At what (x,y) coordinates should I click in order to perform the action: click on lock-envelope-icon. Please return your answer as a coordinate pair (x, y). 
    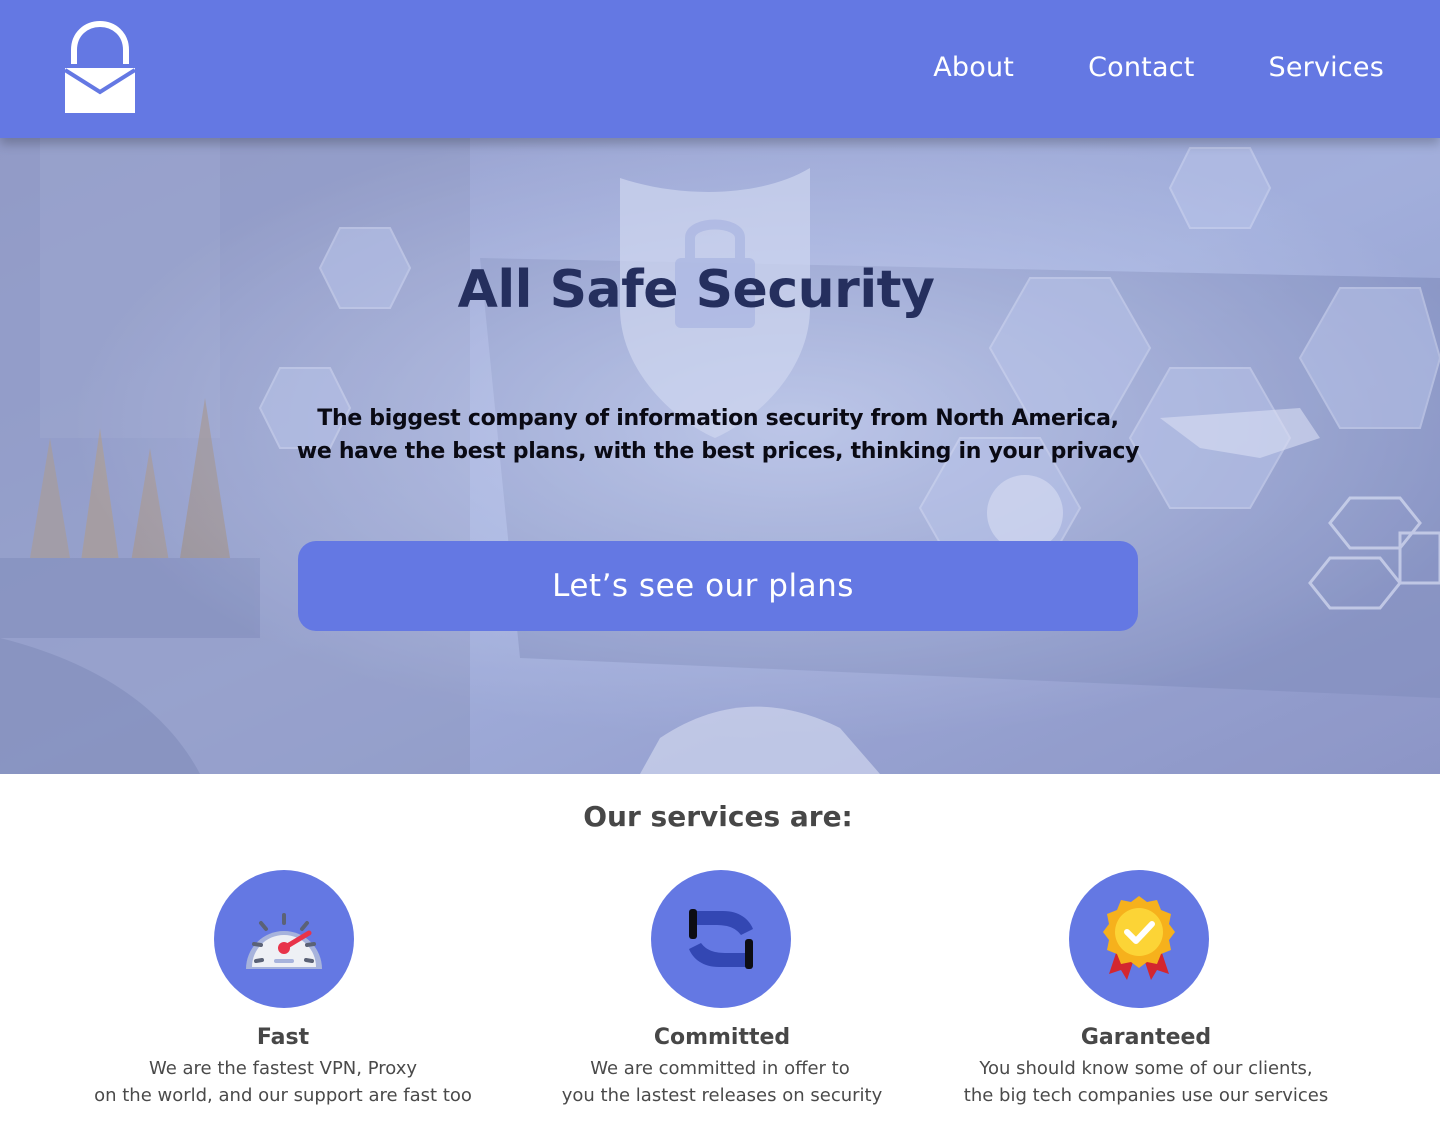
    Looking at the image, I should click on (100, 68).